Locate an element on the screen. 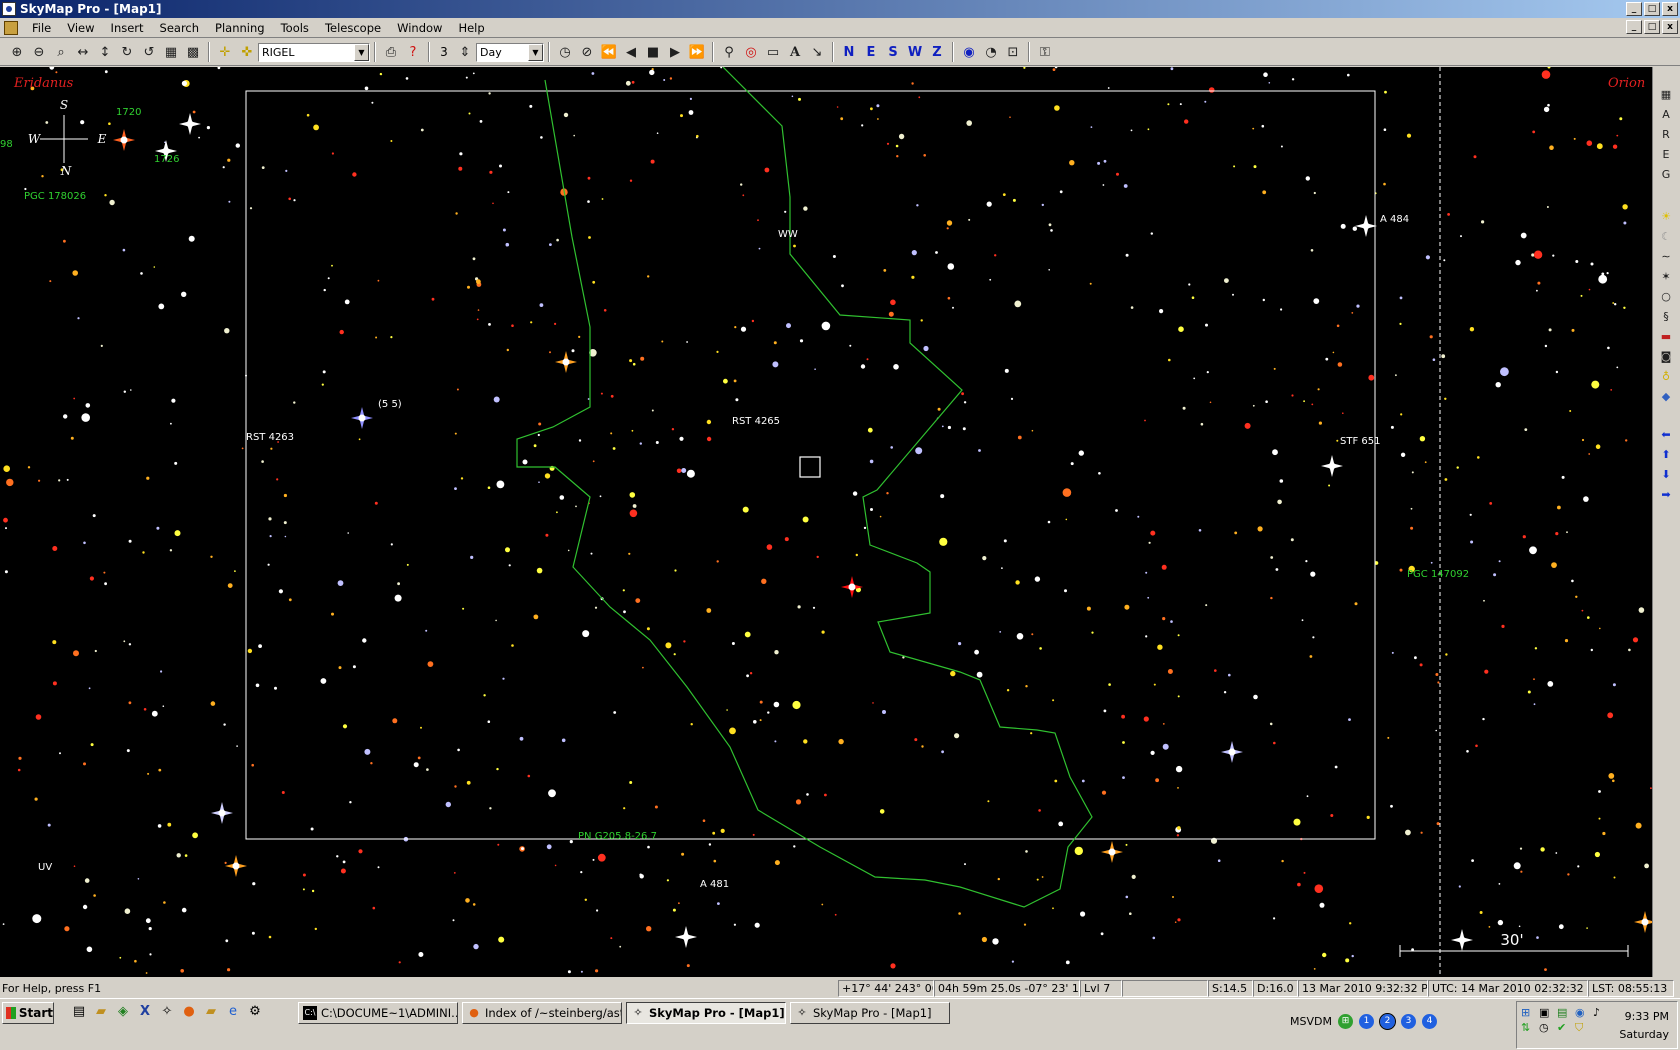 Image resolution: width=1680 pixels, height=1050 pixels. tray-update-icon: ◉ is located at coordinates (1583, 1012).